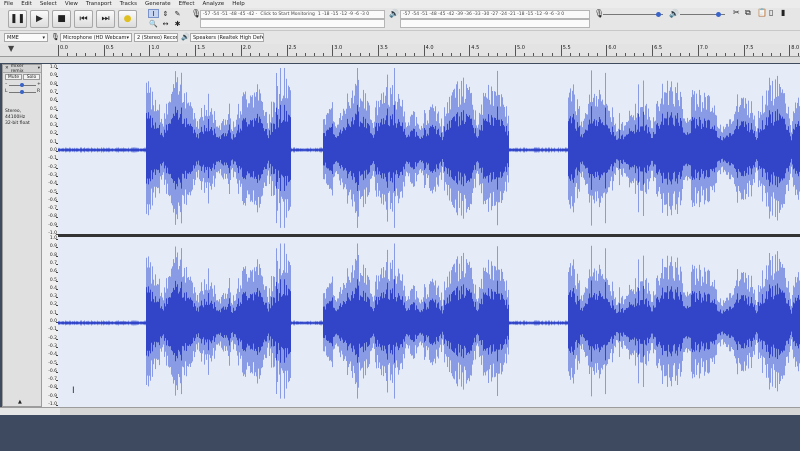  I want to click on menu-analyze: Analyze, so click(214, 4).